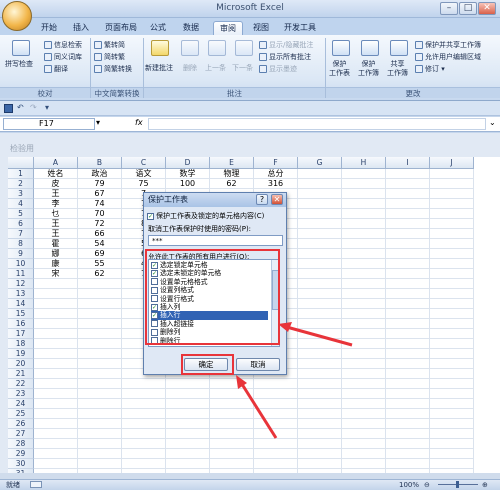  What do you see at coordinates (17, 16) in the screenshot?
I see `office-button` at bounding box center [17, 16].